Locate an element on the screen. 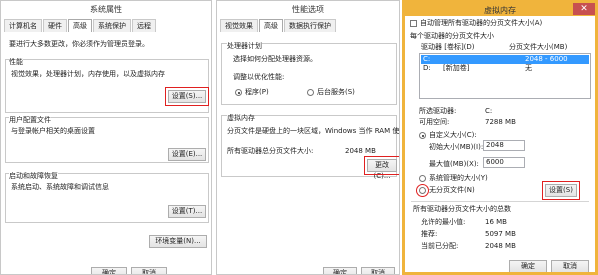  system-properties-titlebar: 系统属性 is located at coordinates (106, 9).